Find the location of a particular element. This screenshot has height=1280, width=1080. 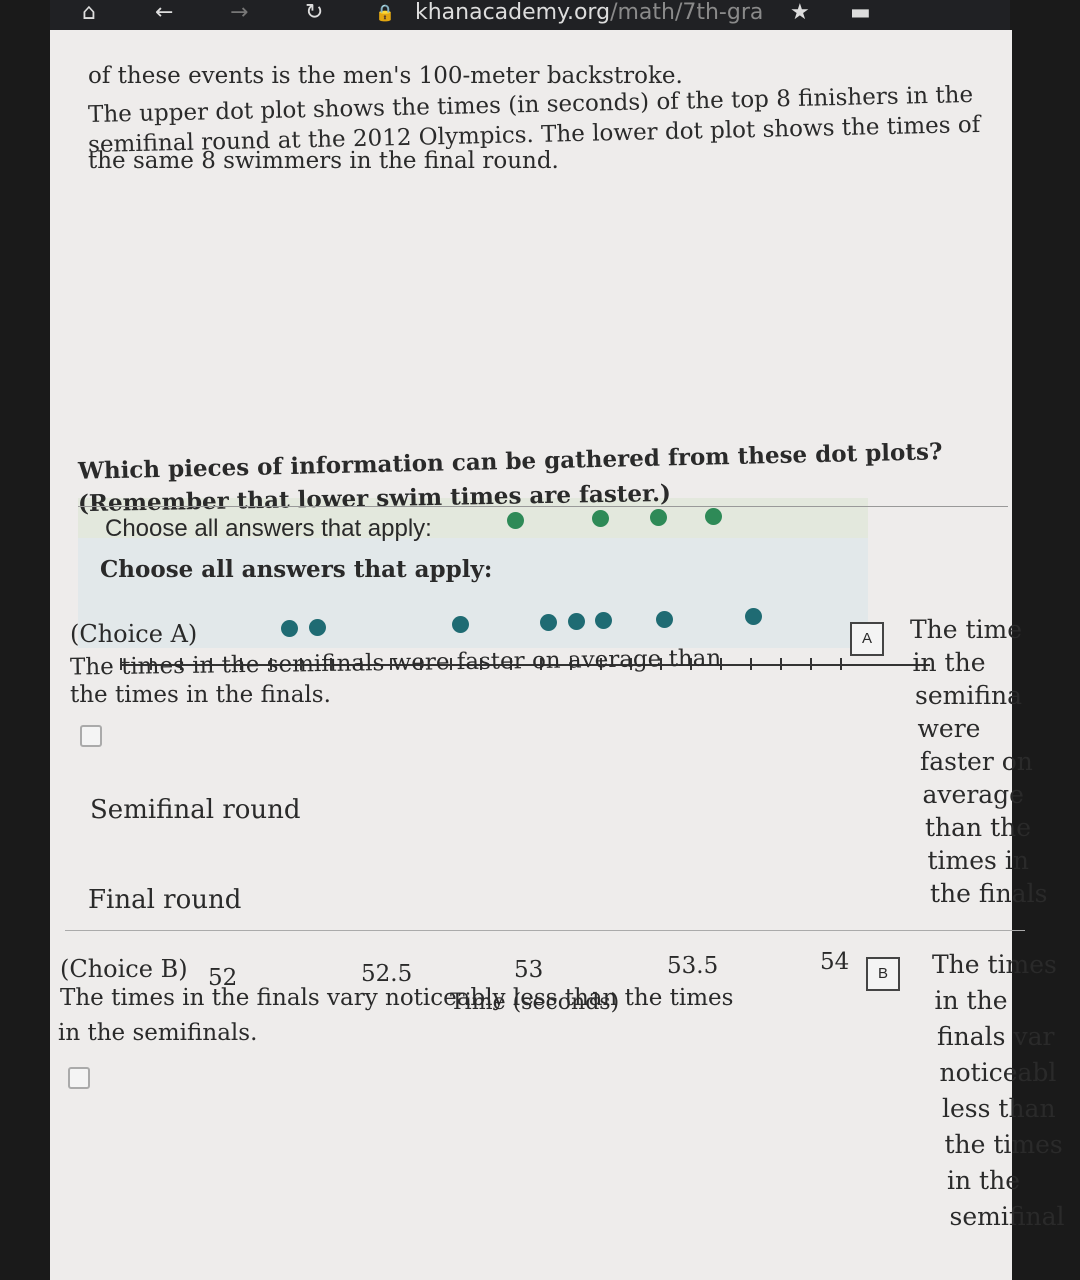

checkbox-a is located at coordinates (91, 736).